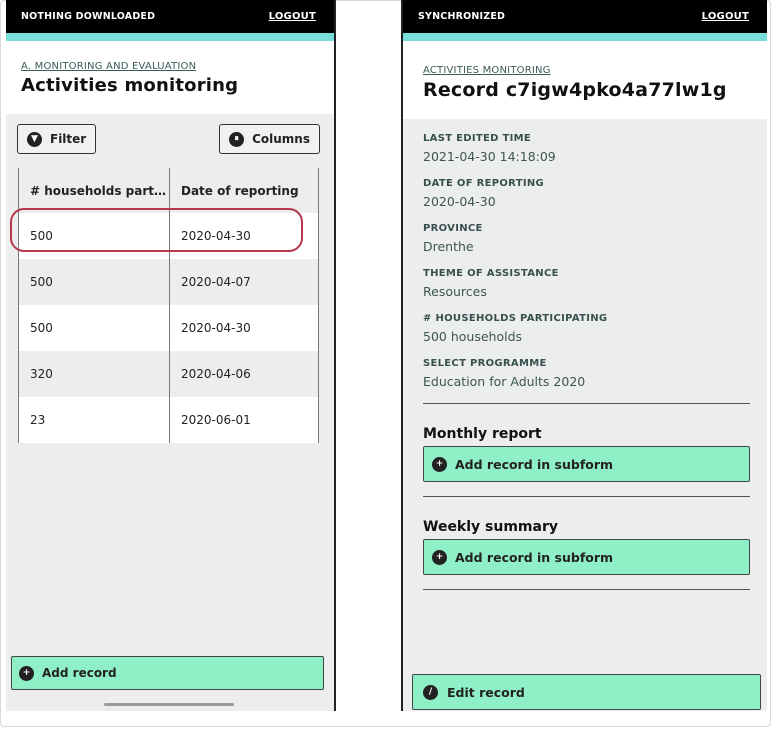 The image size is (773, 729). What do you see at coordinates (459, 201) in the screenshot?
I see `field-value: 2020-04-30` at bounding box center [459, 201].